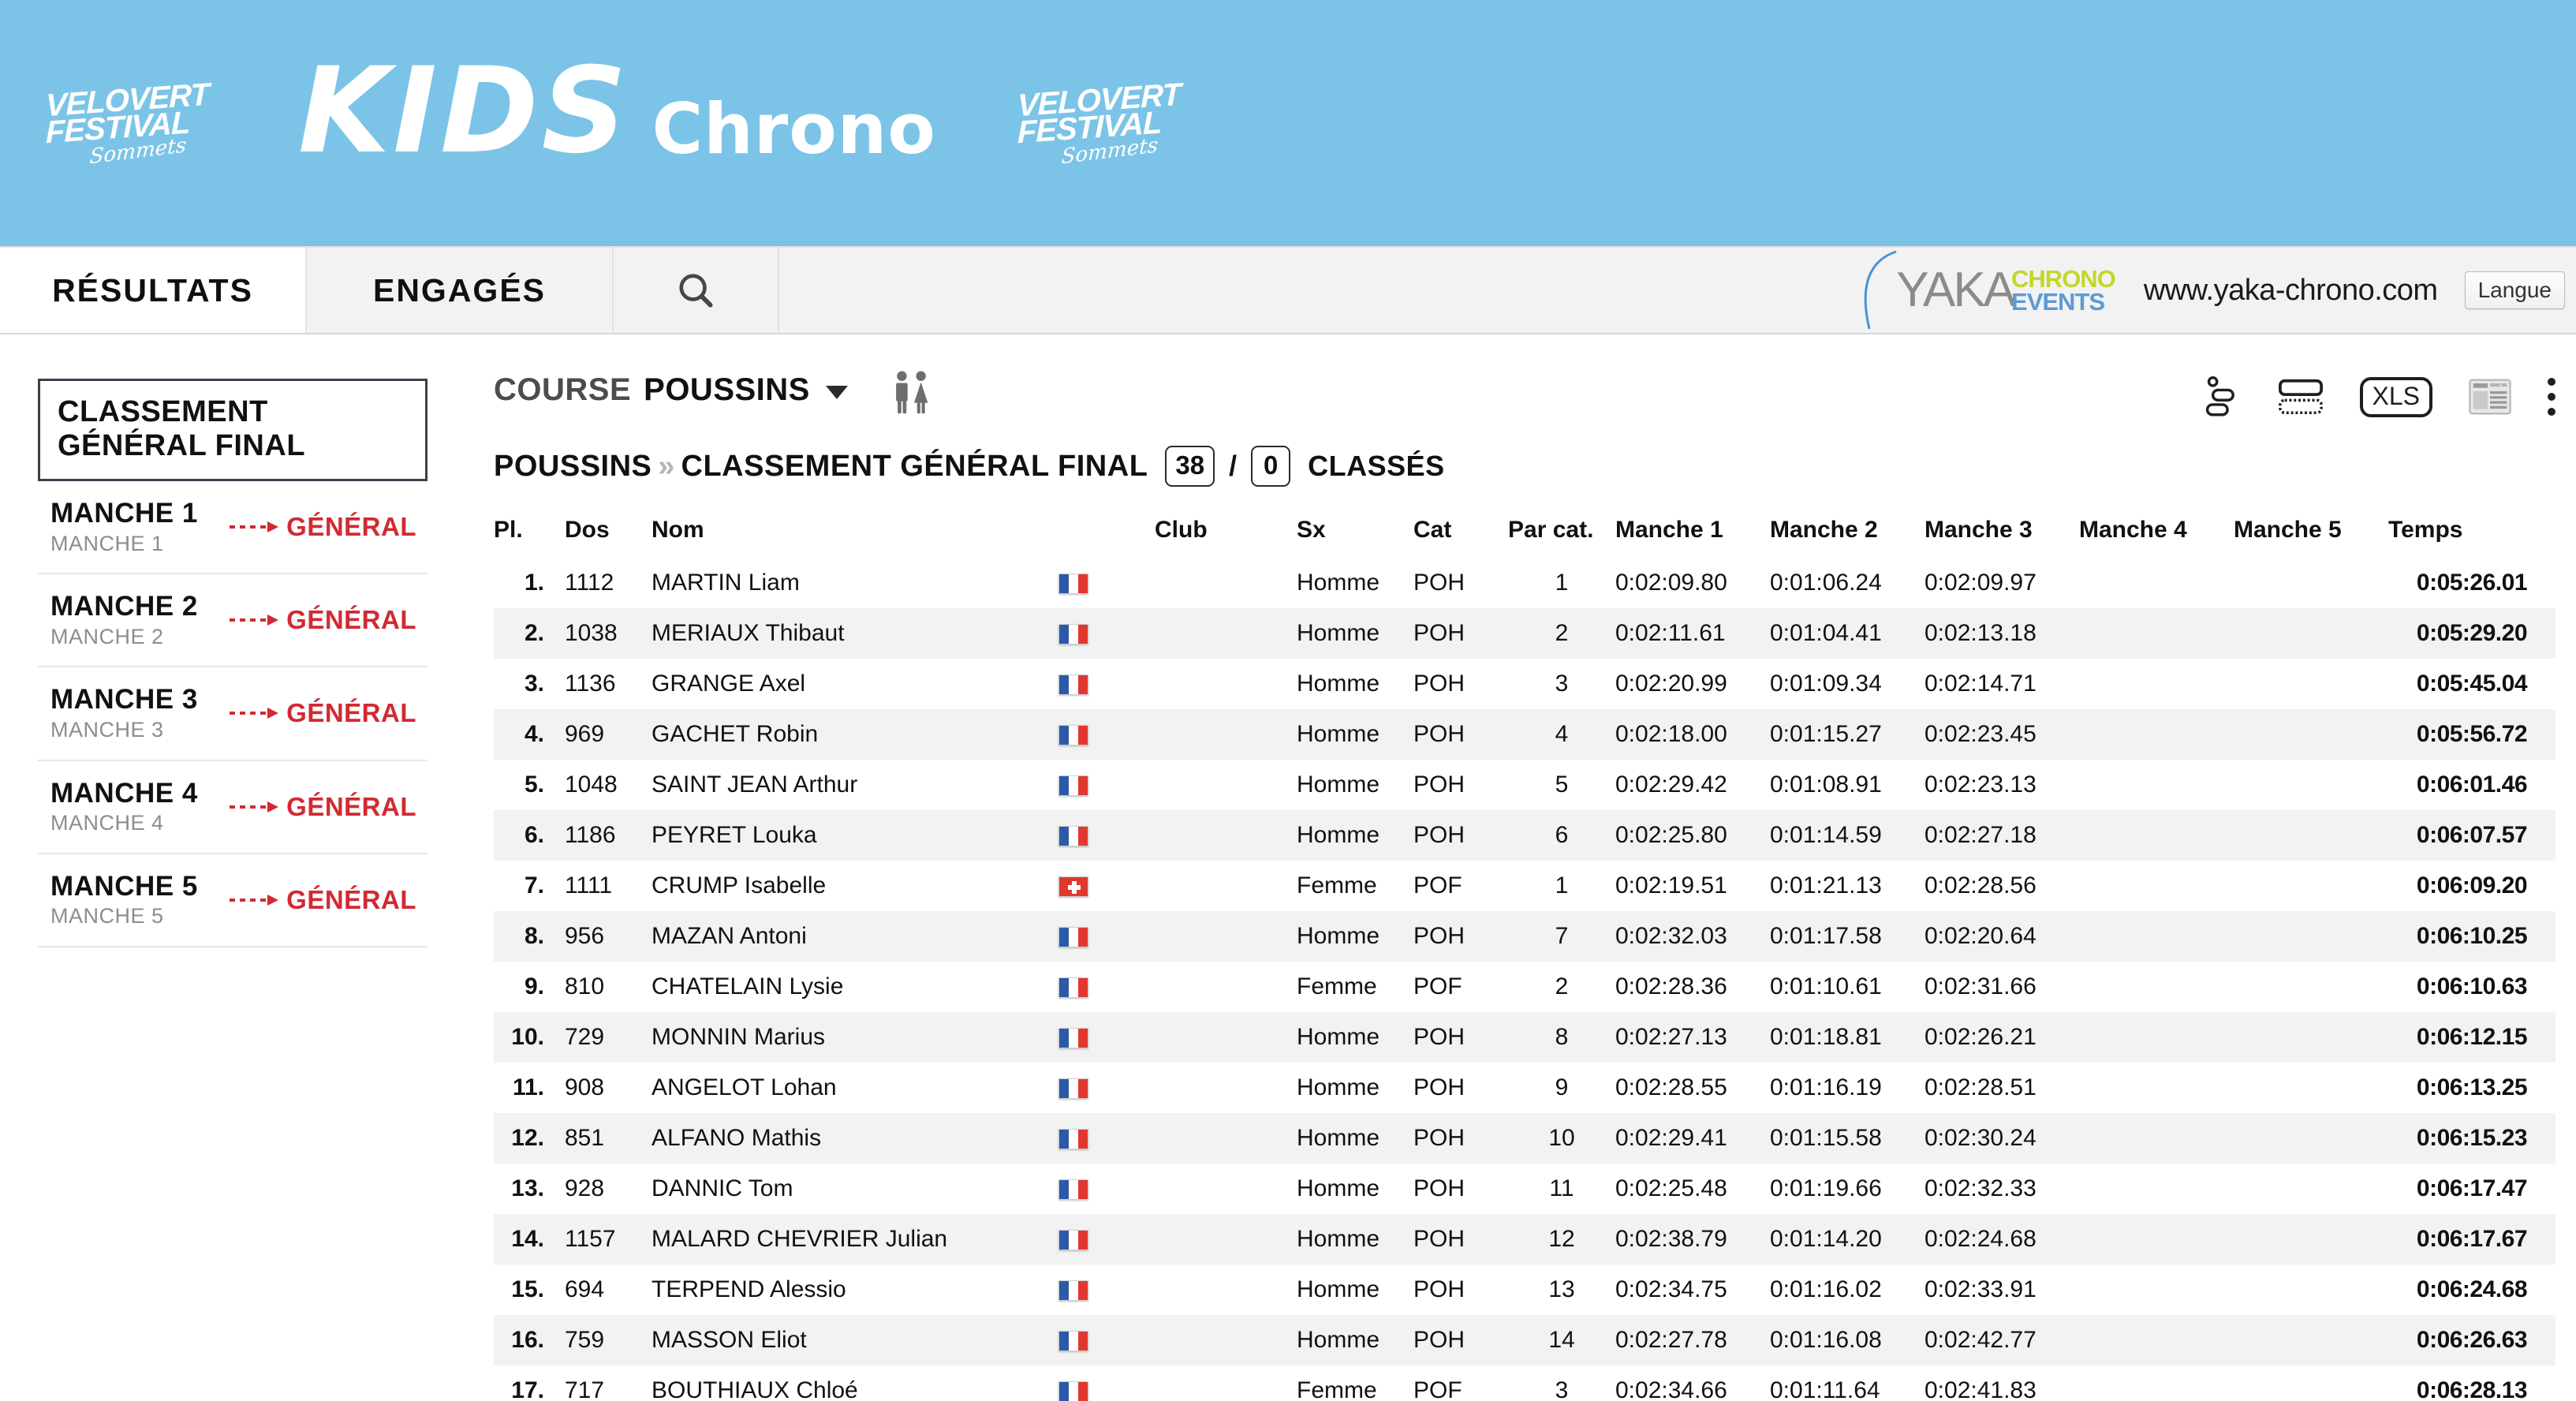  I want to click on website-url: www.yaka-chrono.com, so click(2291, 291).